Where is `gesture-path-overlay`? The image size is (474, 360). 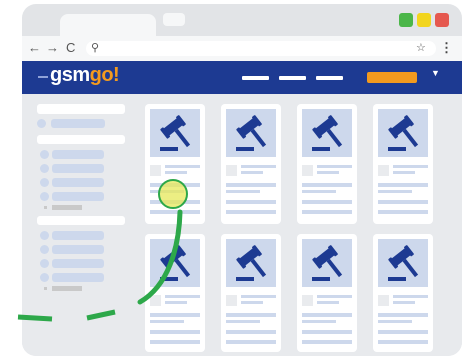
gesture-path-overlay is located at coordinates (100, 265).